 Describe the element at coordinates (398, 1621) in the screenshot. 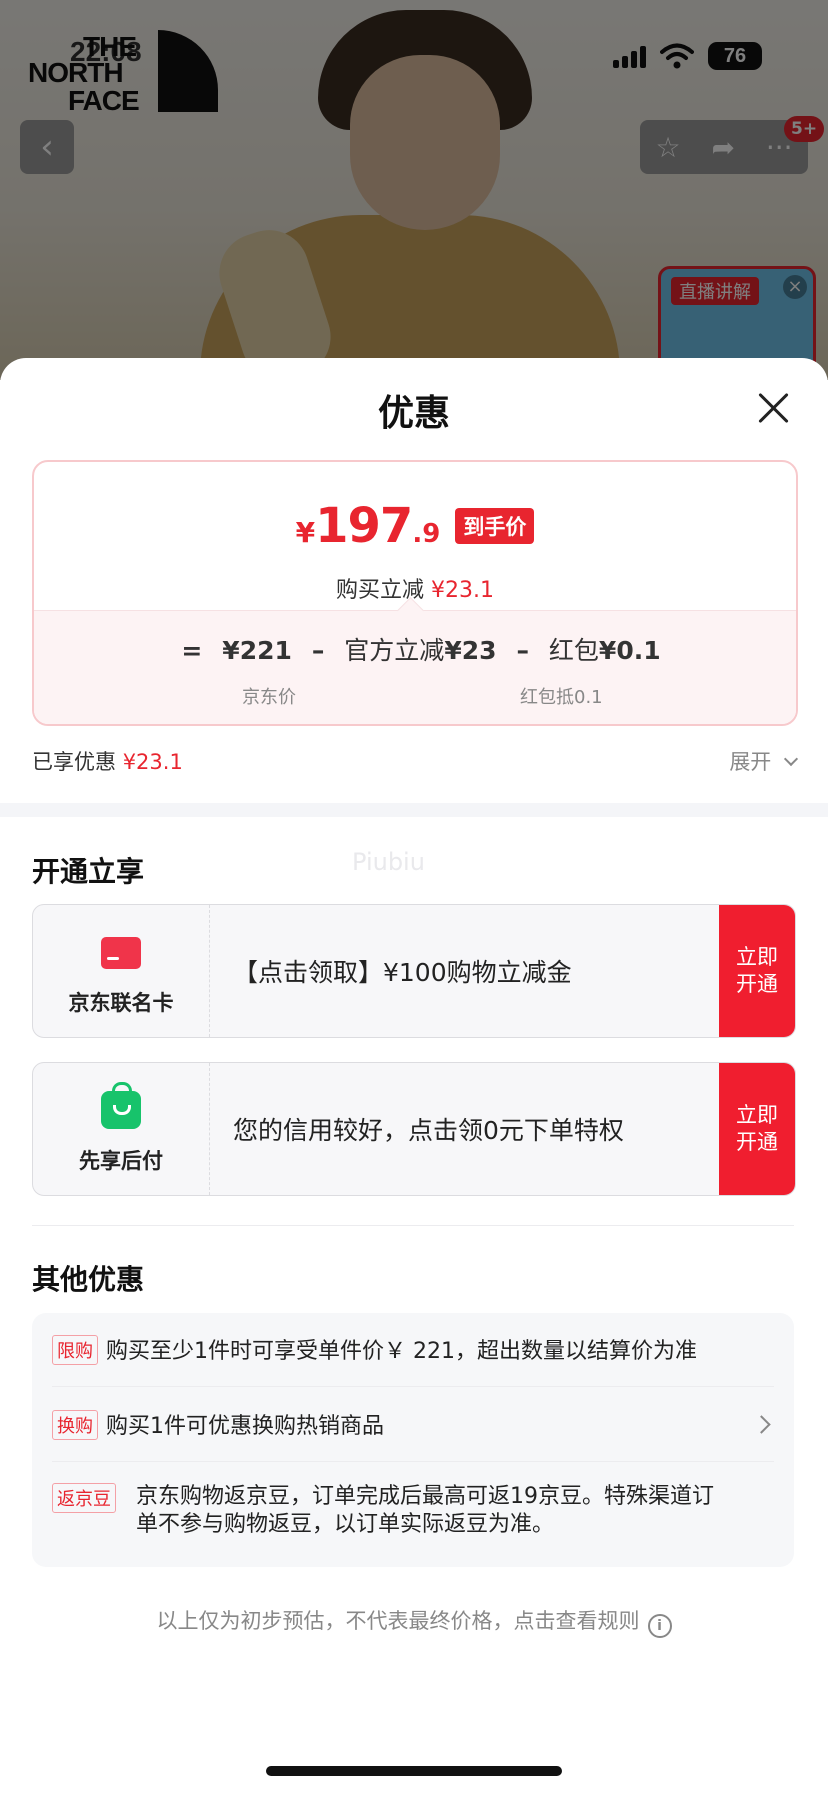

I see `rules-note-text: 以上仅为初步预估，不代表最终价格，点击查看规则` at that location.